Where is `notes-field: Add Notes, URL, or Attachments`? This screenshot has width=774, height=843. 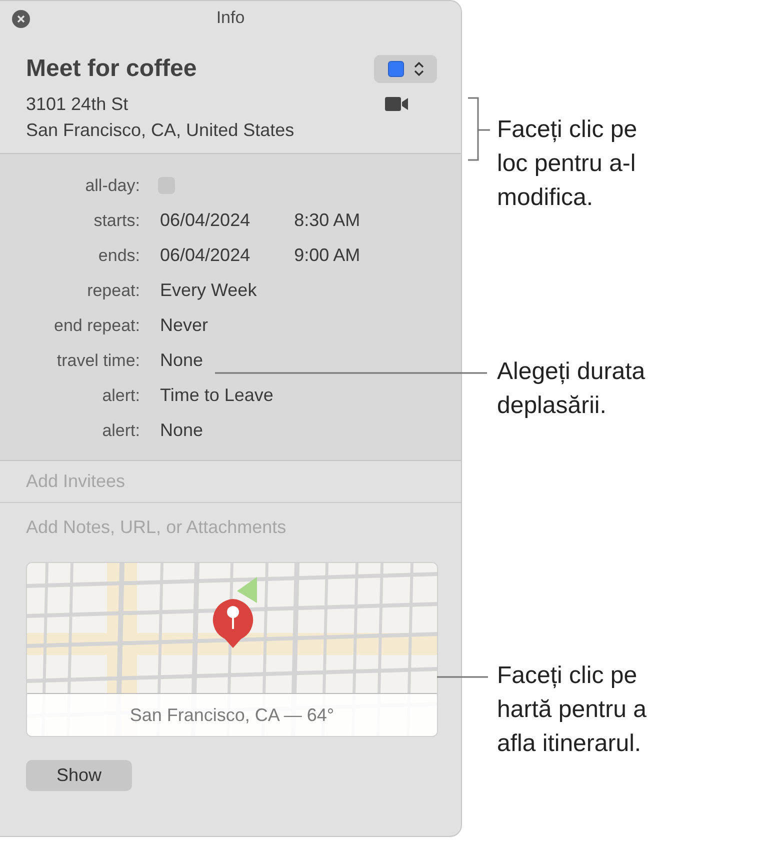
notes-field: Add Notes, URL, or Attachments is located at coordinates (232, 527).